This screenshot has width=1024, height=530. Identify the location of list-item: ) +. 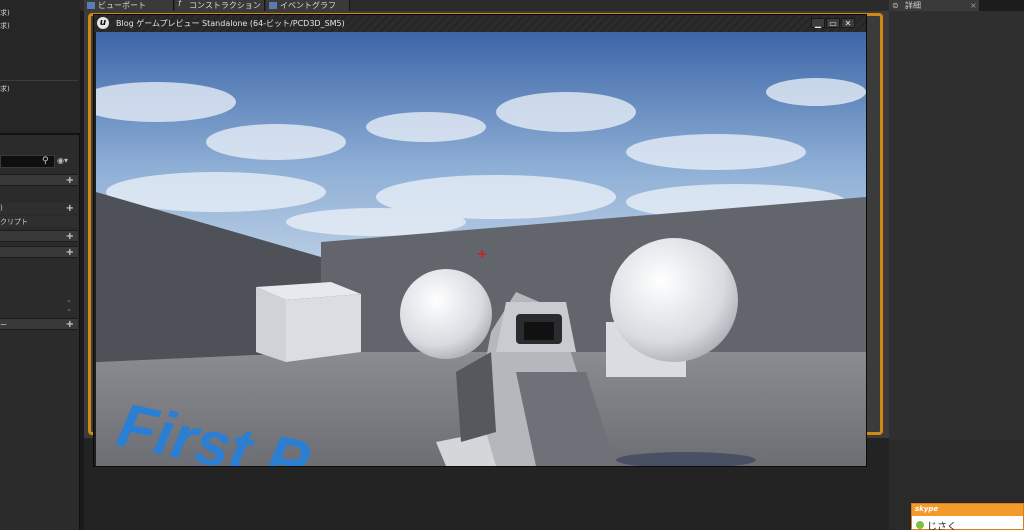
(39, 208).